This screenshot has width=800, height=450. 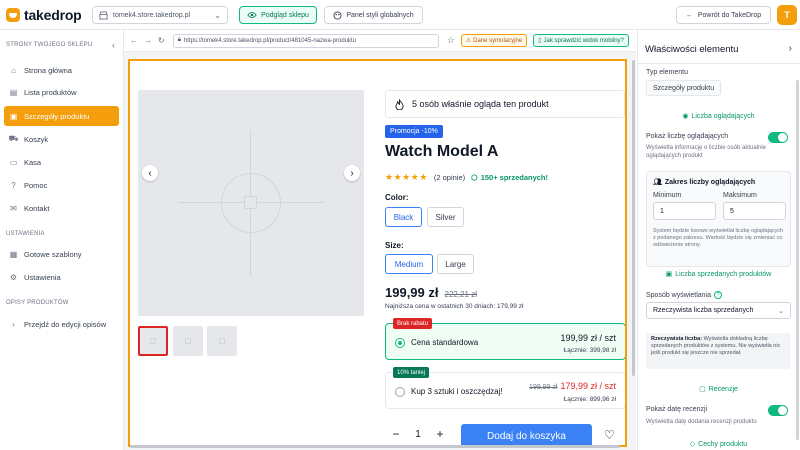 I want to click on sidebar-item-label: Gotowe szablony, so click(x=53, y=254).